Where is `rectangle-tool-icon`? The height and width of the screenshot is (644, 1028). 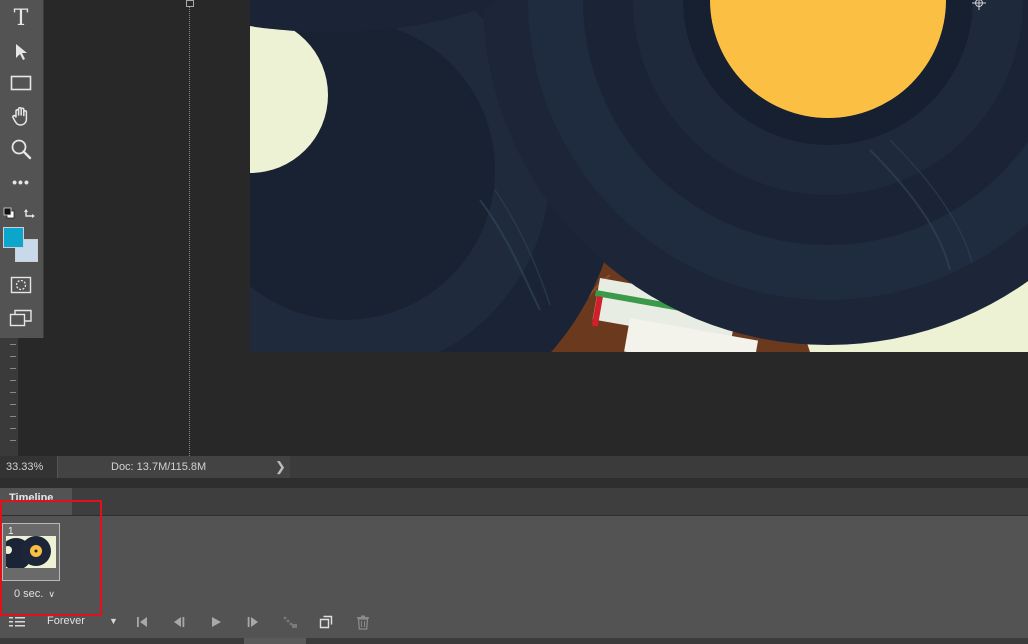
rectangle-tool-icon is located at coordinates (21, 83).